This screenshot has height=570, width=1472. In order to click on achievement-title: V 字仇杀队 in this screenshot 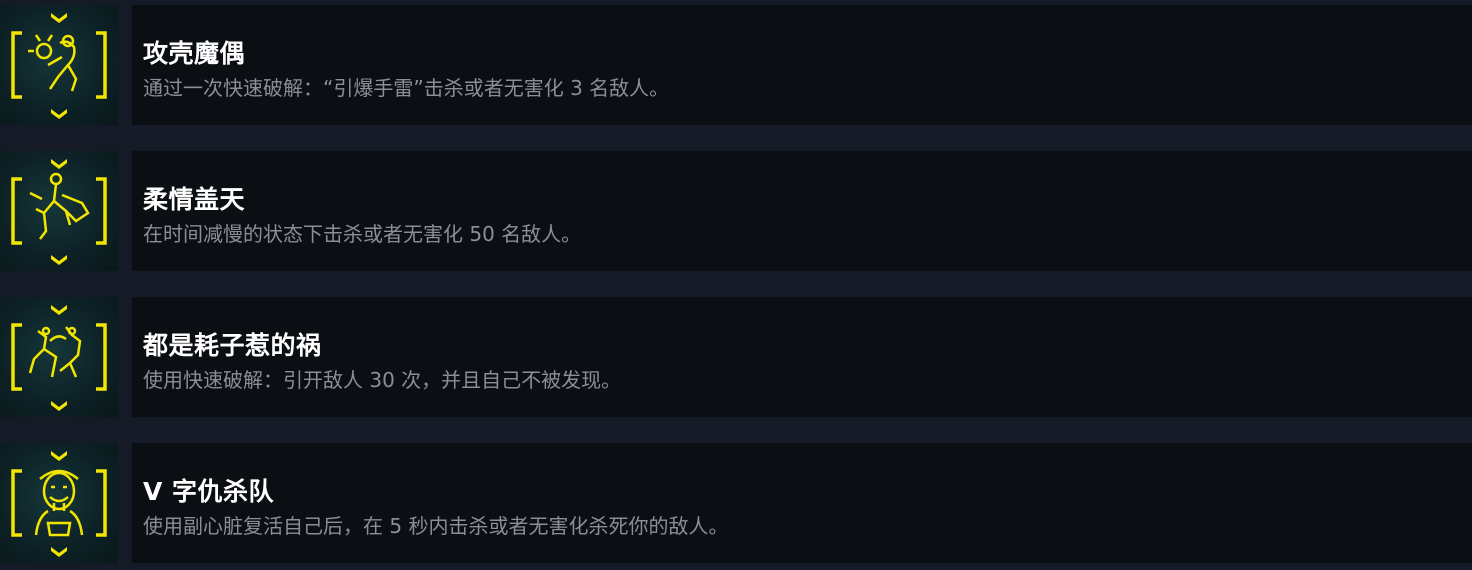, I will do `click(209, 491)`.